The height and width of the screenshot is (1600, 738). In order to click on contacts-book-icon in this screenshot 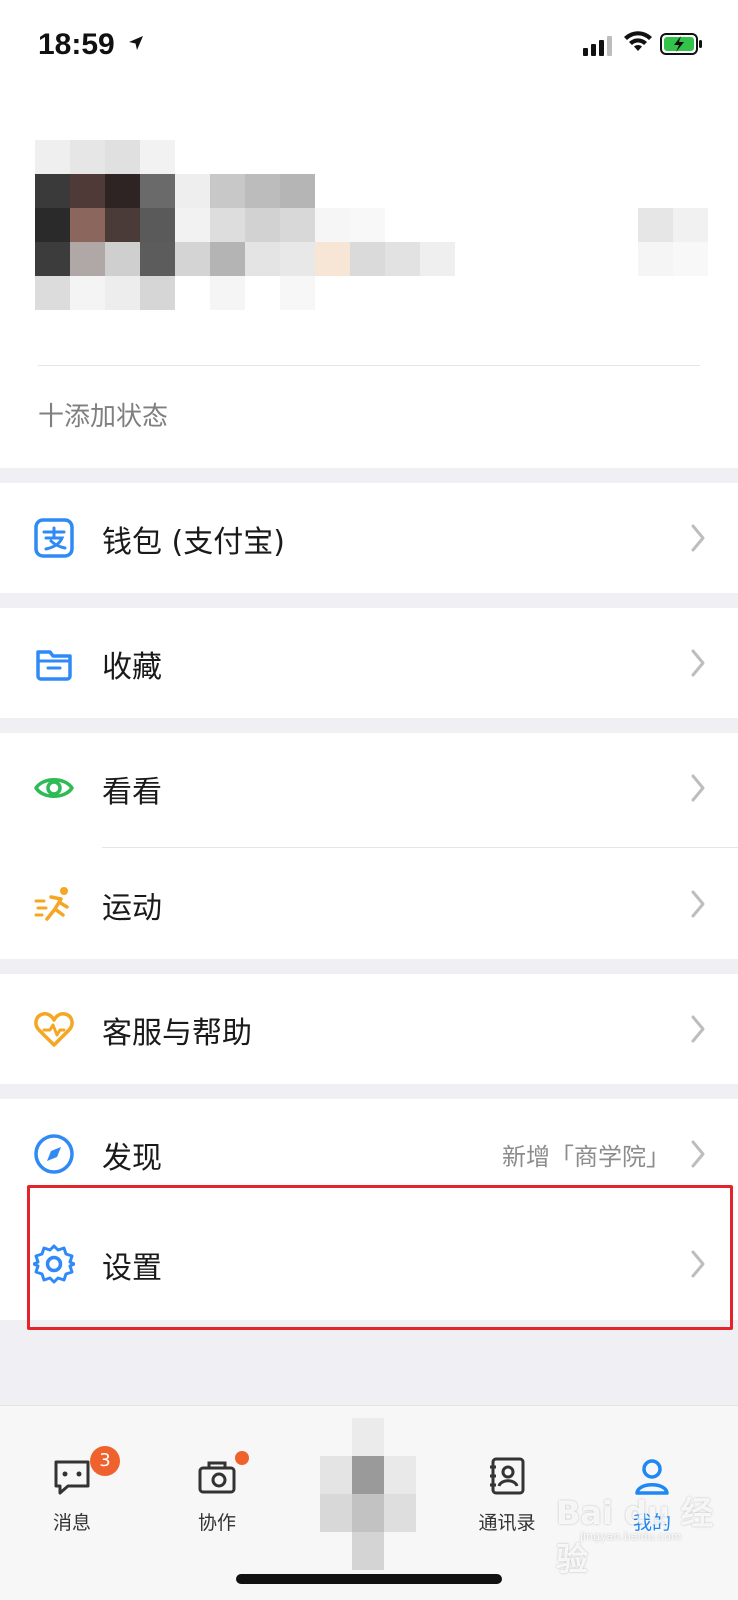, I will do `click(507, 1476)`.